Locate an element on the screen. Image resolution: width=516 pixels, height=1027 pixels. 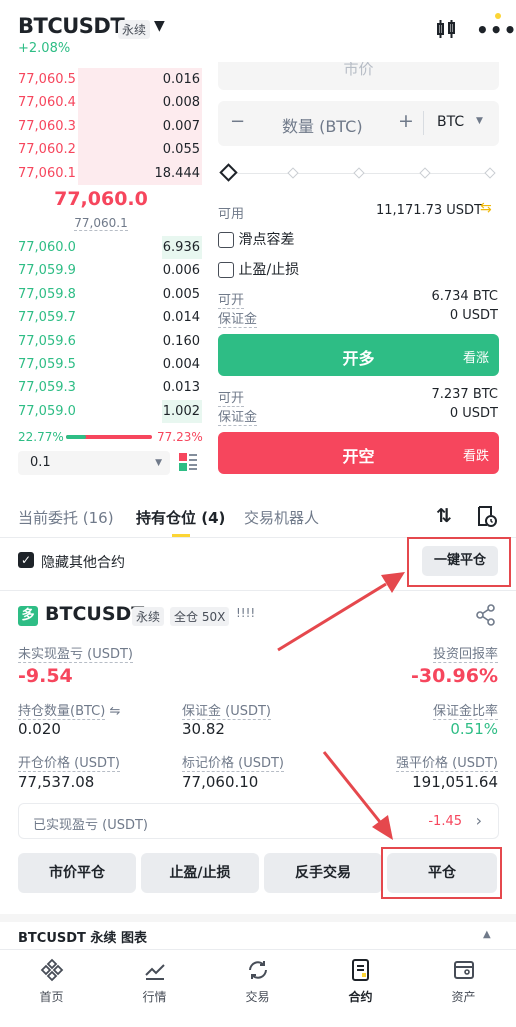
available-label: 可用 is located at coordinates (231, 214).